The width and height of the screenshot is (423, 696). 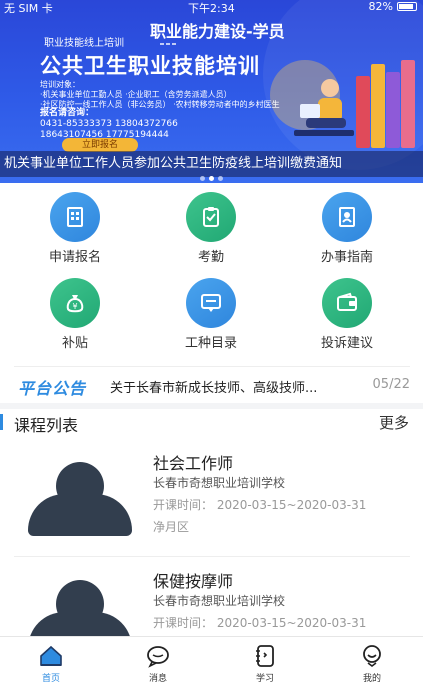 I want to click on banner-target-label: 培训对象：, so click(x=60, y=84).